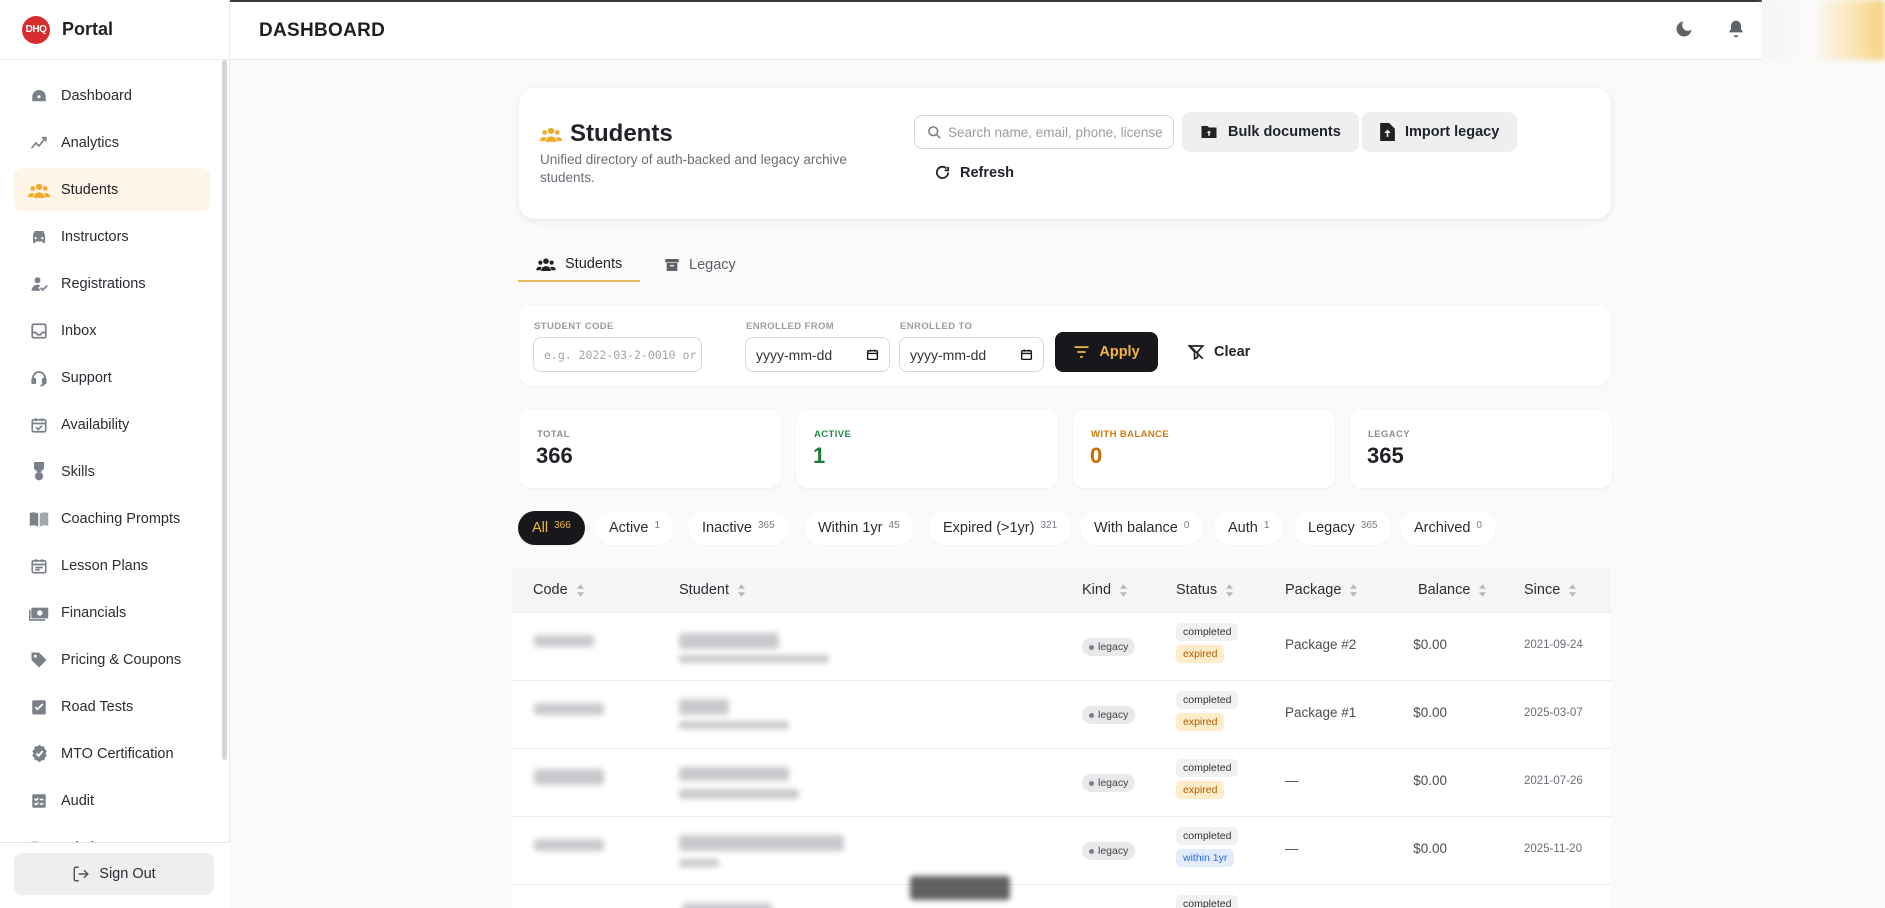 This screenshot has height=908, width=1885. I want to click on chip-inactive: Inactive 365, so click(738, 528).